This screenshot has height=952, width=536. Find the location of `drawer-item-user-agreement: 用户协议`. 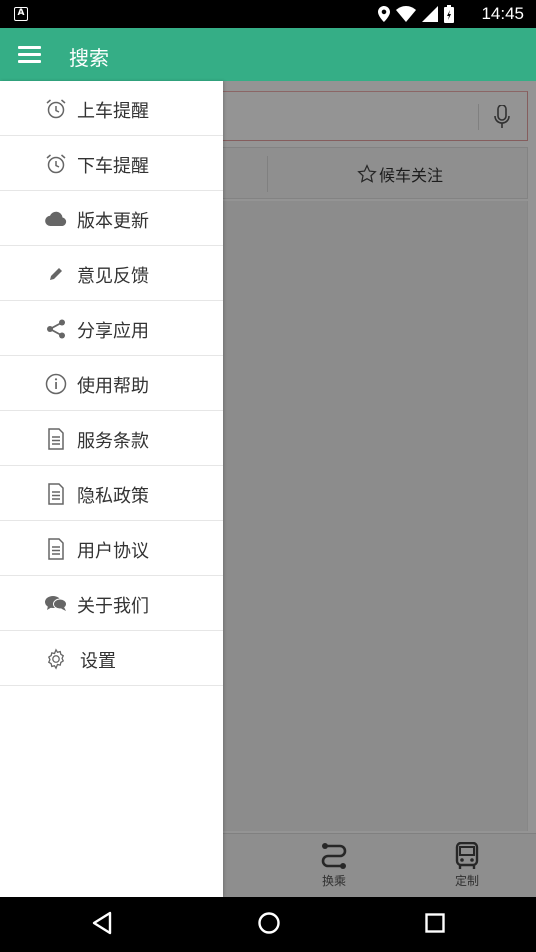

drawer-item-user-agreement: 用户协议 is located at coordinates (111, 548).